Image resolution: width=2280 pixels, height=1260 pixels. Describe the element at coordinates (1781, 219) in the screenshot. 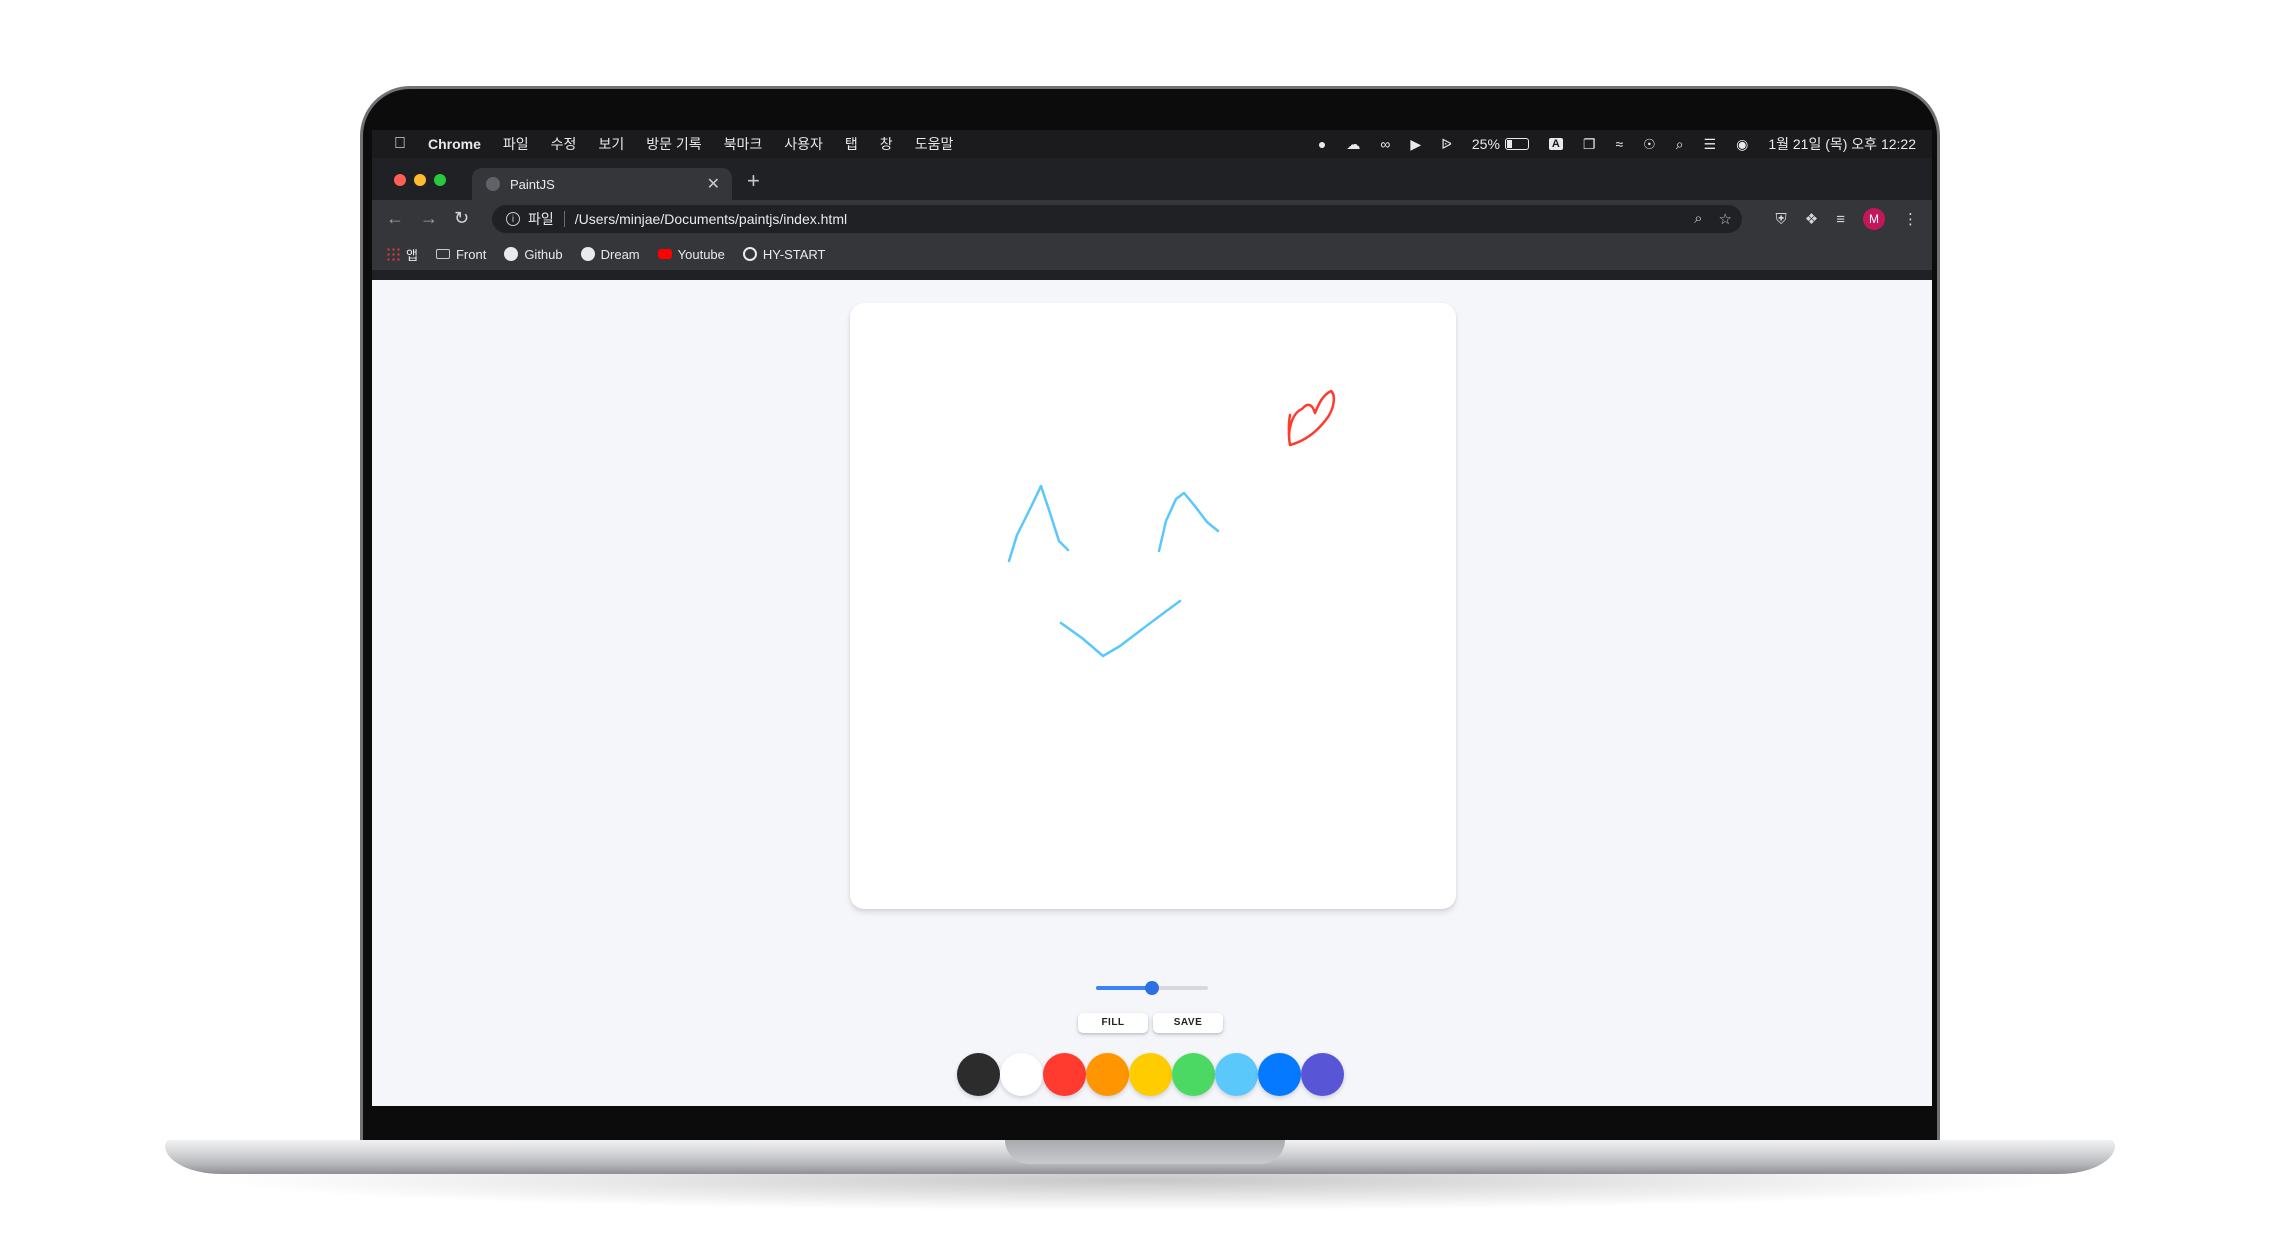

I see `shield-extension-icon: ⛨` at that location.